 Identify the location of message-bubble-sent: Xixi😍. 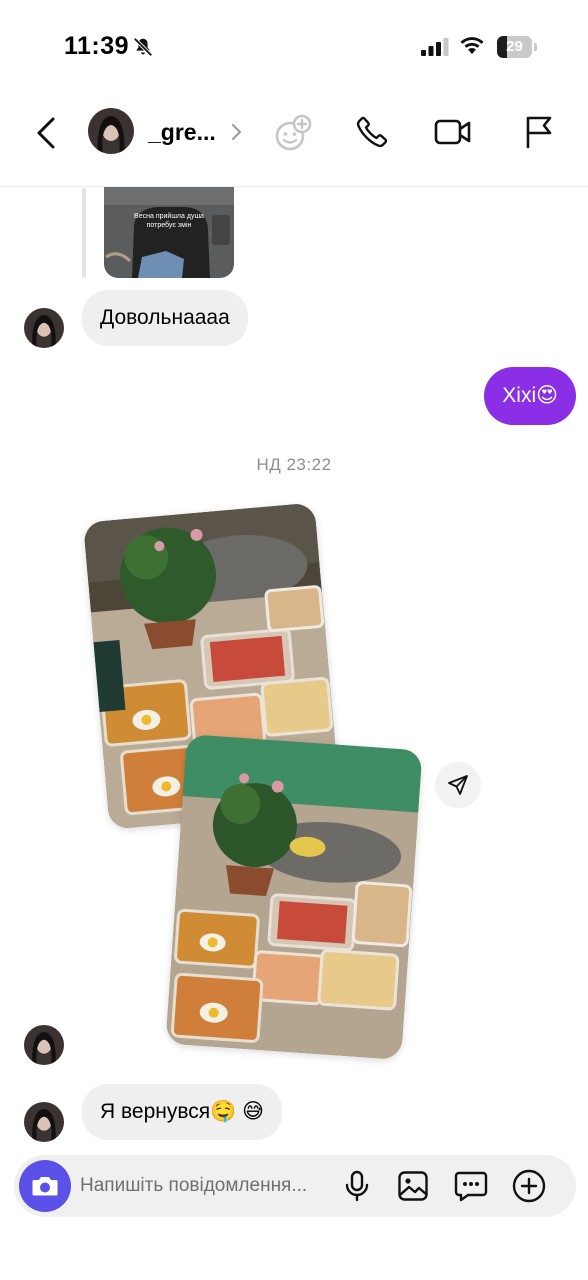
(530, 396).